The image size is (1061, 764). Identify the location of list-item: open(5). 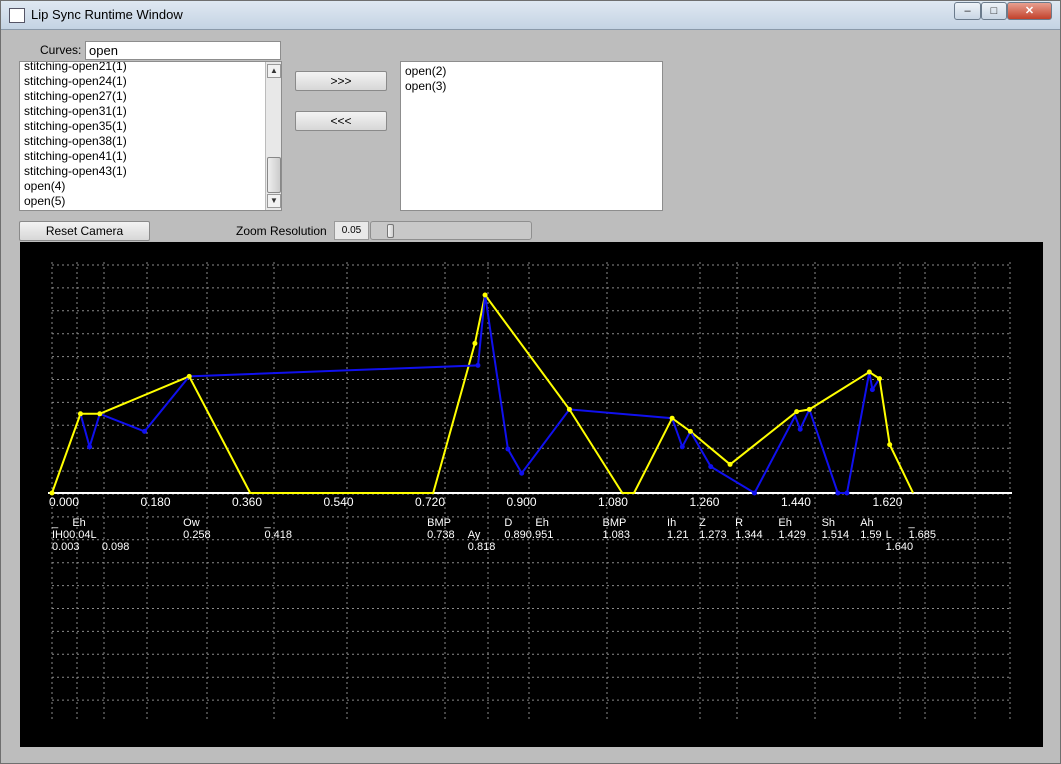
(150, 201).